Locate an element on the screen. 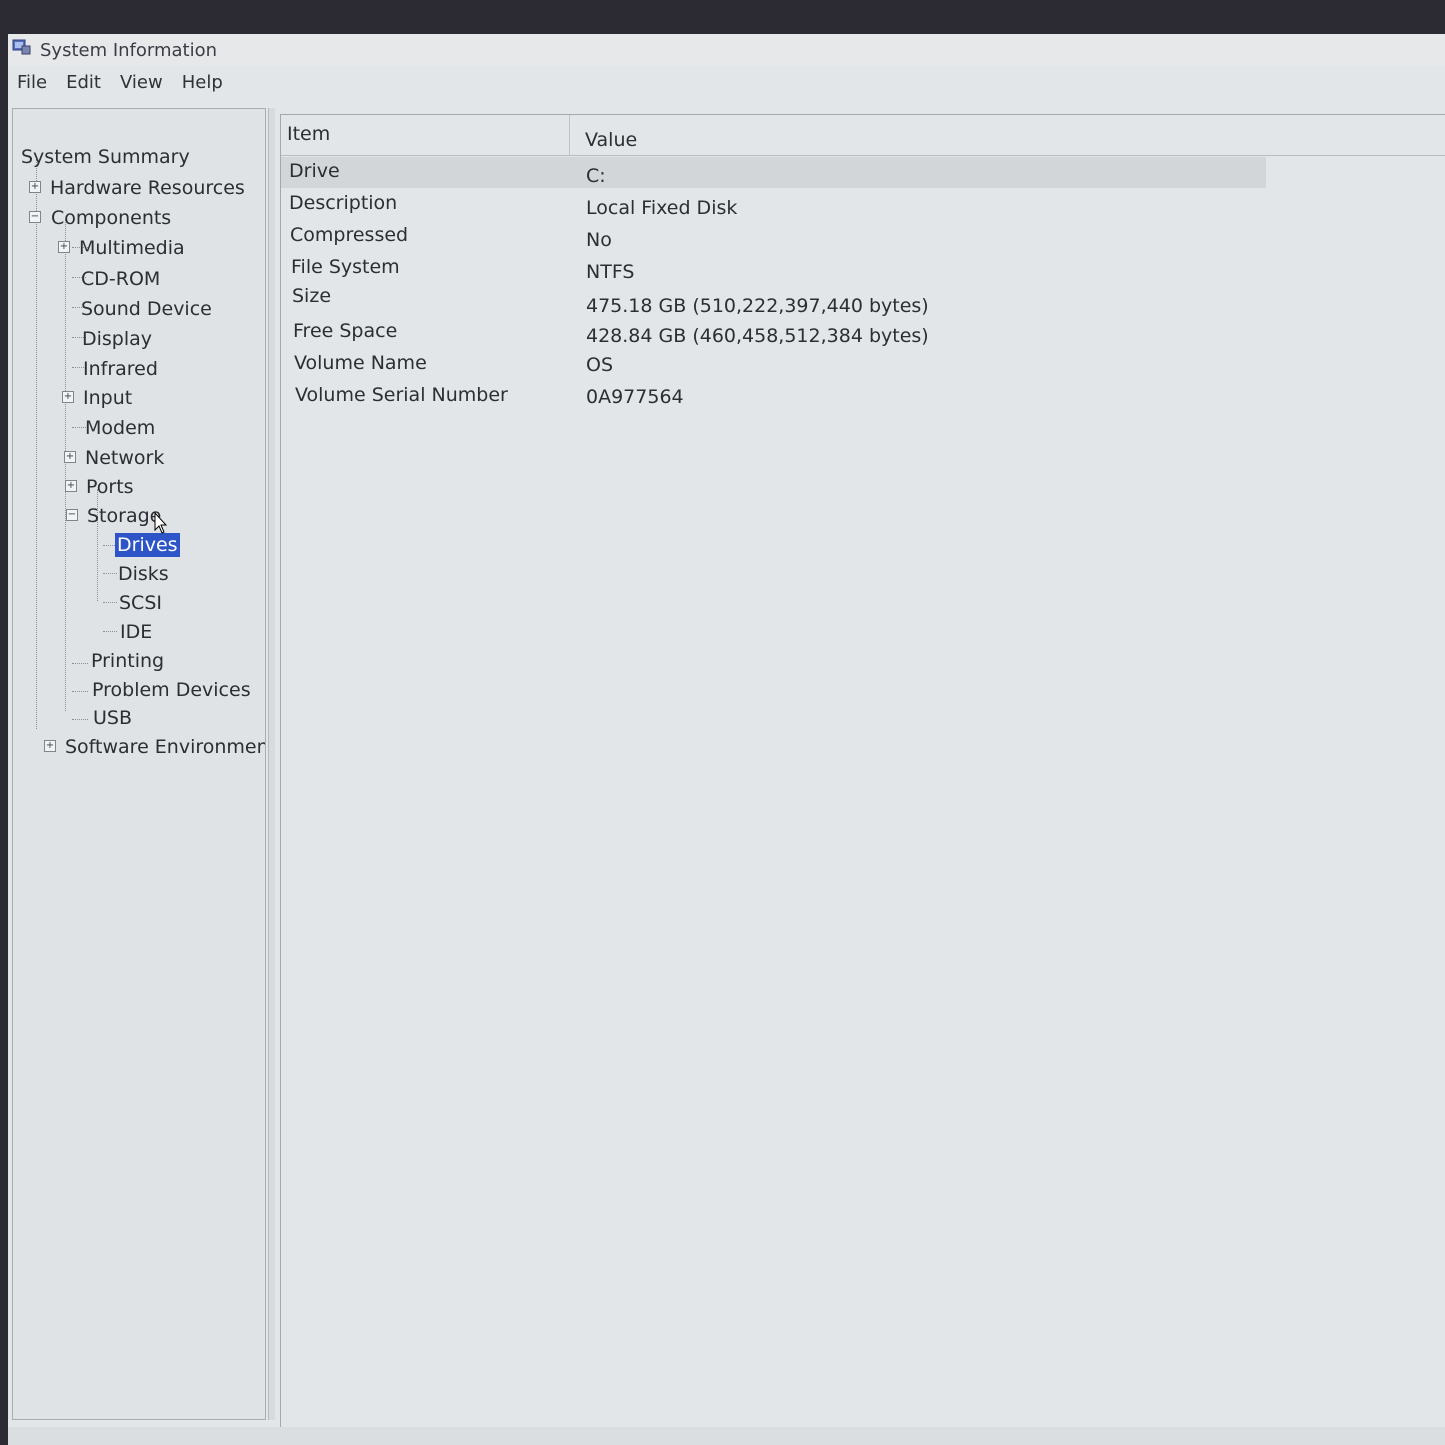 The height and width of the screenshot is (1445, 1445). tree-item-input: Input is located at coordinates (107, 398).